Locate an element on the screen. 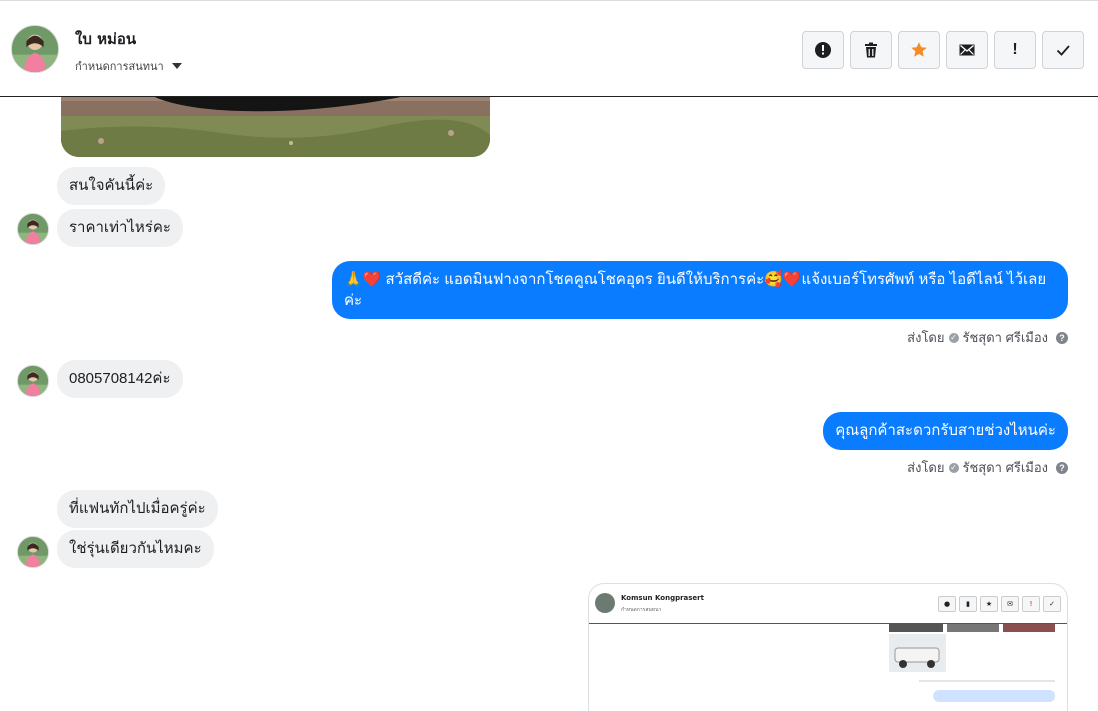 Image resolution: width=1098 pixels, height=711 pixels. mark-done-button is located at coordinates (1063, 50).